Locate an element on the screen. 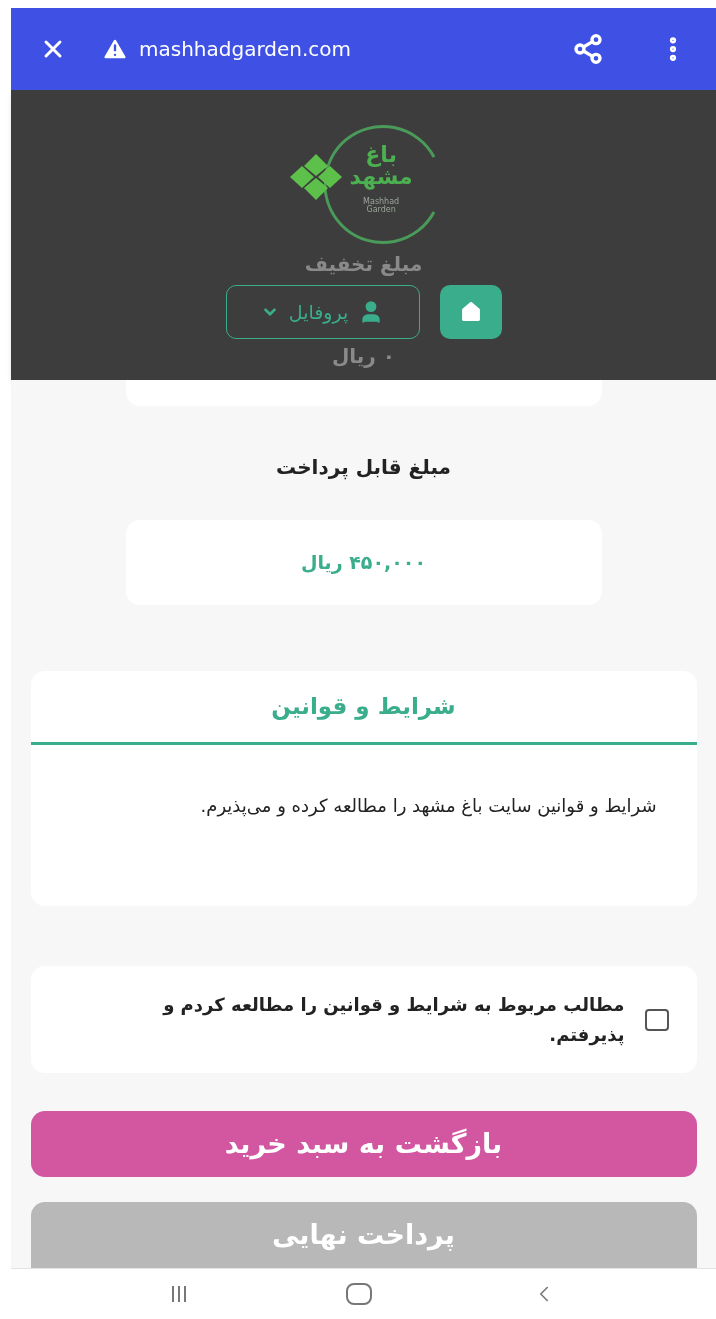 Image resolution: width=716 pixels, height=1319 pixels. action-button: بازگشت به سبد خرید is located at coordinates (363, 1144).